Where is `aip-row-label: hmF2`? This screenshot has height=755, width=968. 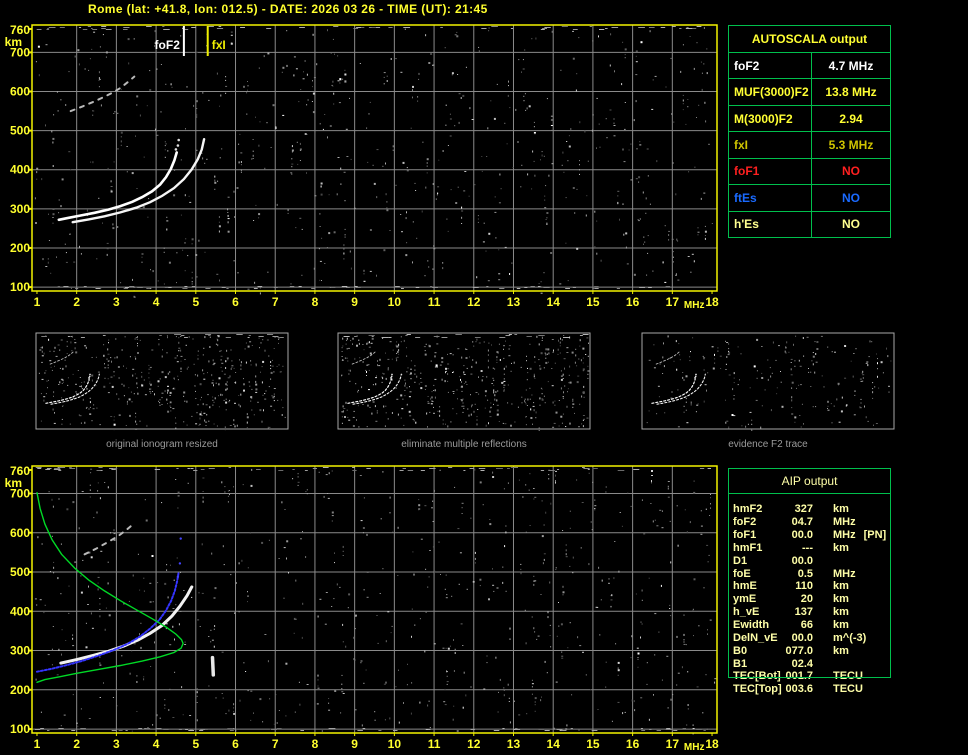
aip-row-label: hmF2 is located at coordinates (748, 509).